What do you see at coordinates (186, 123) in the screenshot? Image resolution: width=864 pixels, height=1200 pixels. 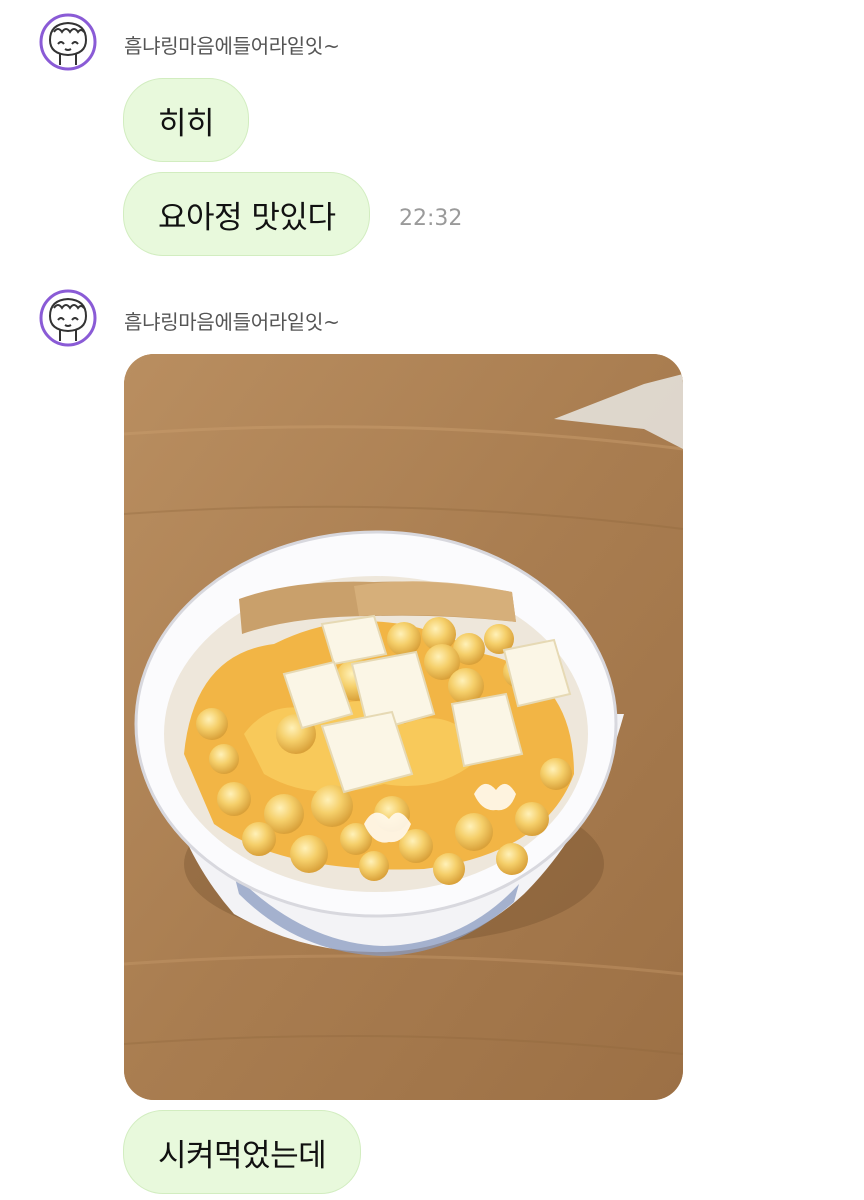 I see `message-text: 히히` at bounding box center [186, 123].